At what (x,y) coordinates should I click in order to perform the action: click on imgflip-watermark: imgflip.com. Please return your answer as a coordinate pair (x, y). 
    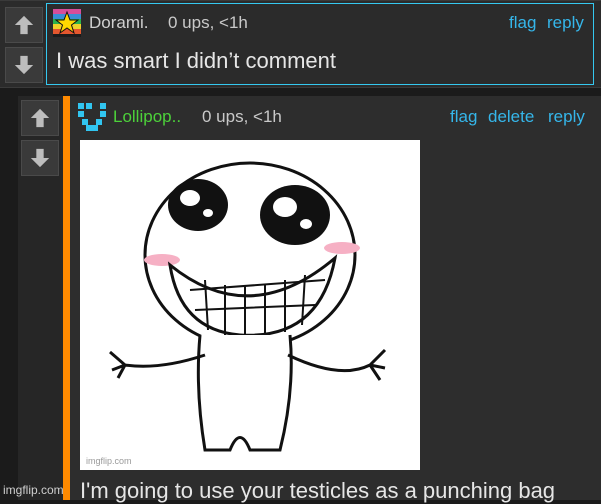
    Looking at the image, I should click on (33, 490).